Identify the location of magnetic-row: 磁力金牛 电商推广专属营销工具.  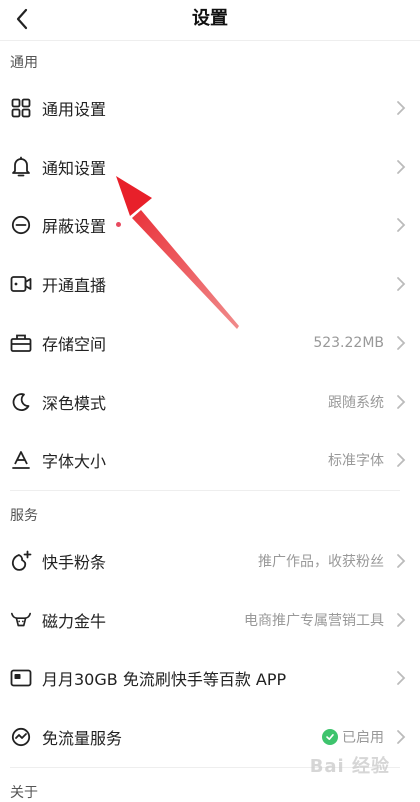
(210, 620).